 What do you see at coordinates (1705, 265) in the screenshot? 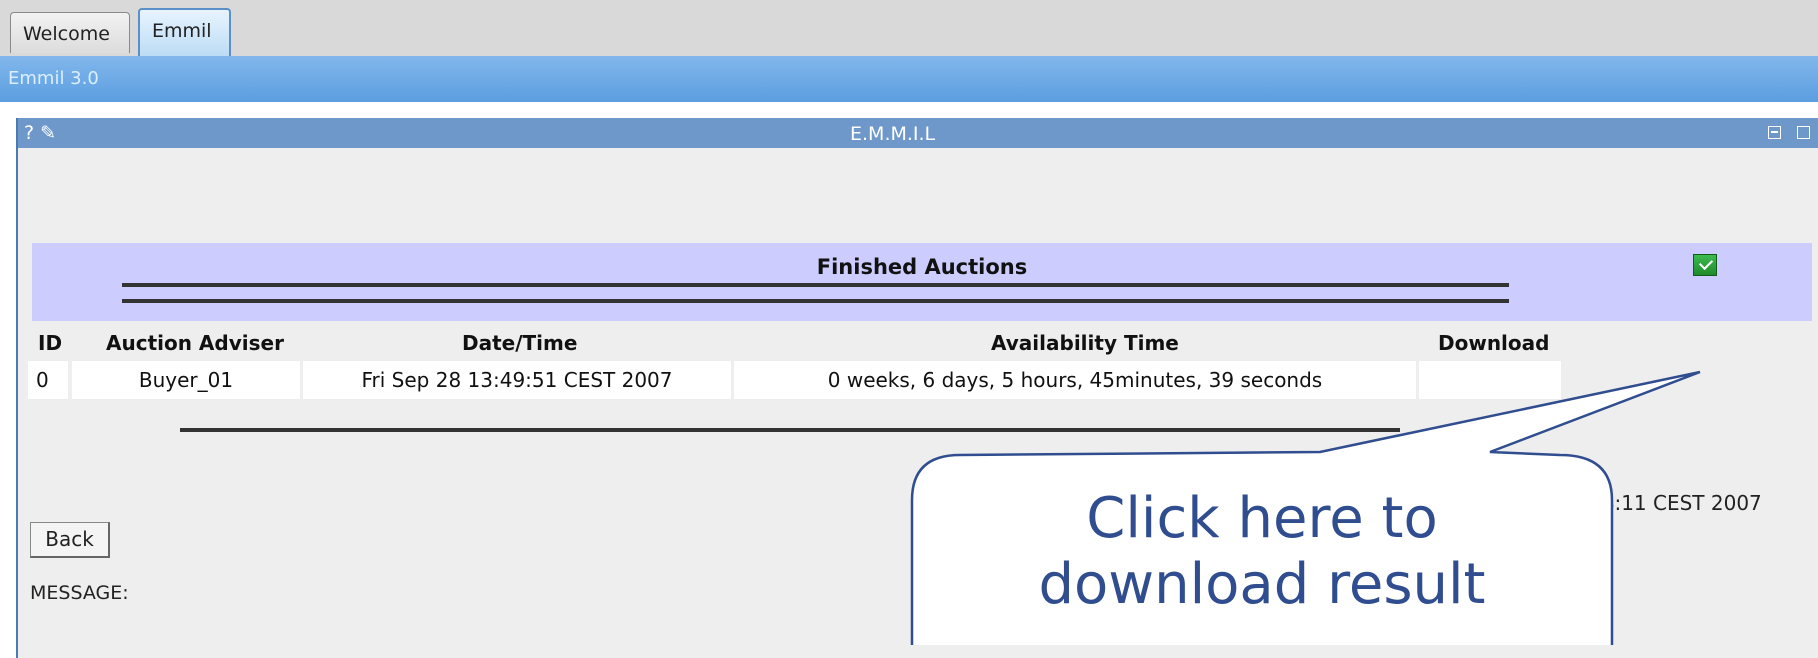
I see `download-check-icon` at bounding box center [1705, 265].